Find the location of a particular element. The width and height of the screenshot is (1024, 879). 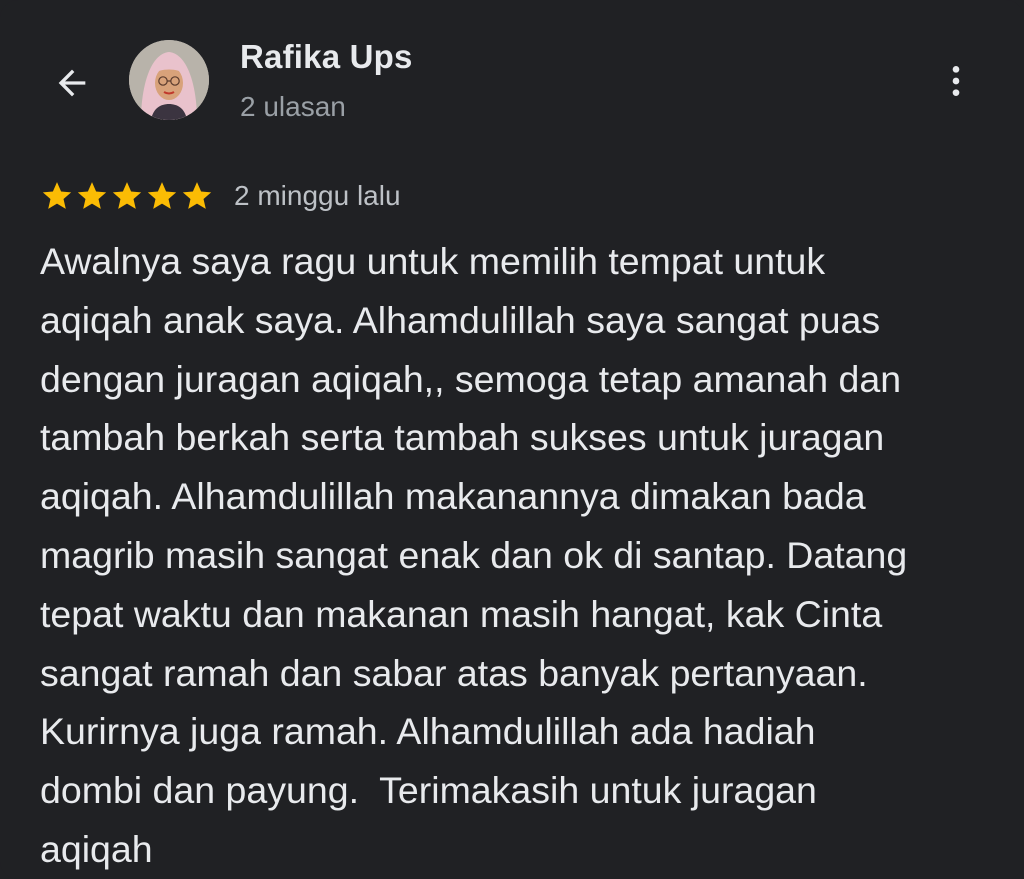

reviewer-review-count: 2 ulasan is located at coordinates (293, 106).